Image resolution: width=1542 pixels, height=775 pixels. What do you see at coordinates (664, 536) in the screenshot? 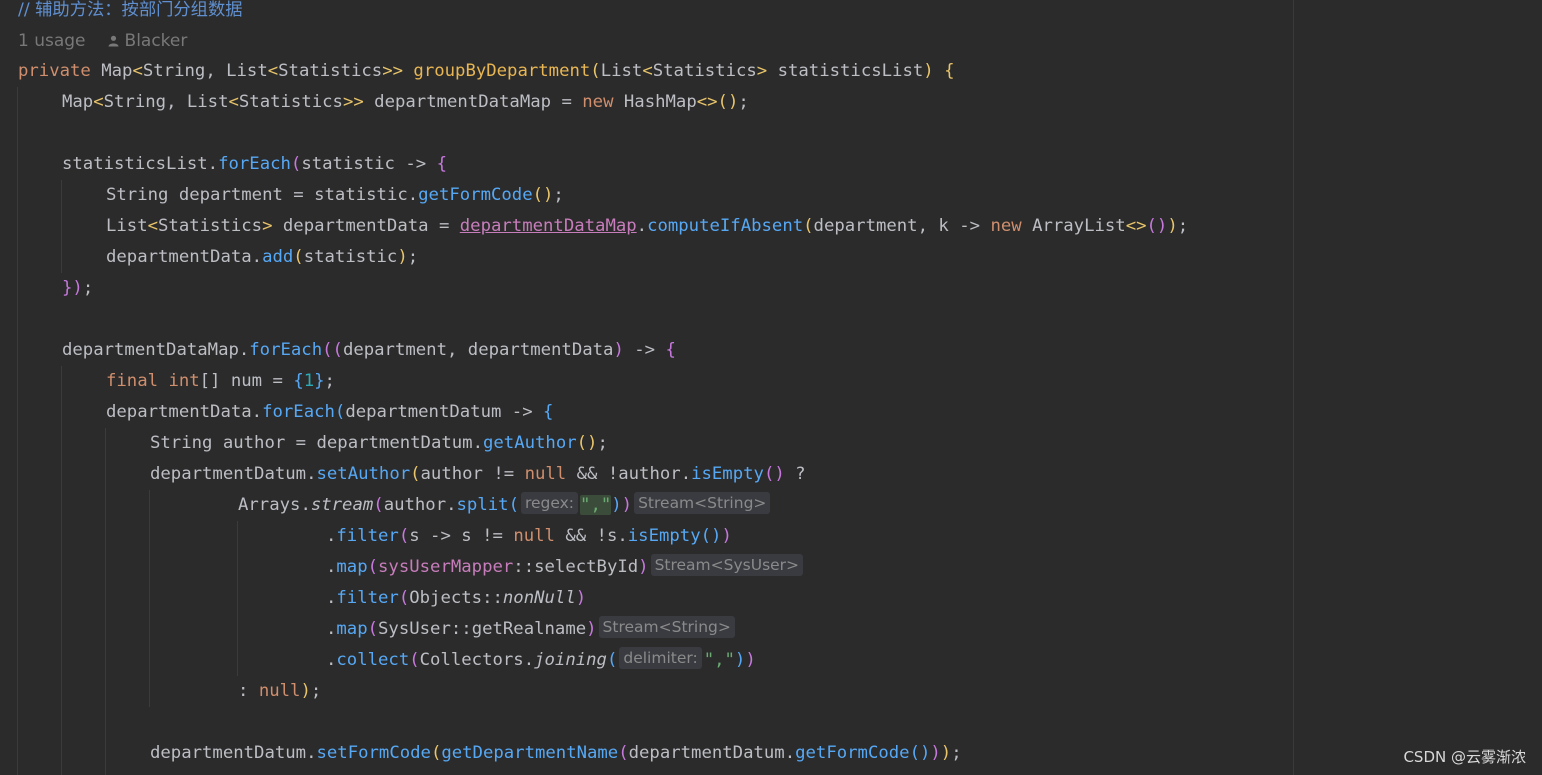
I see `code-token: isEmpty` at bounding box center [664, 536].